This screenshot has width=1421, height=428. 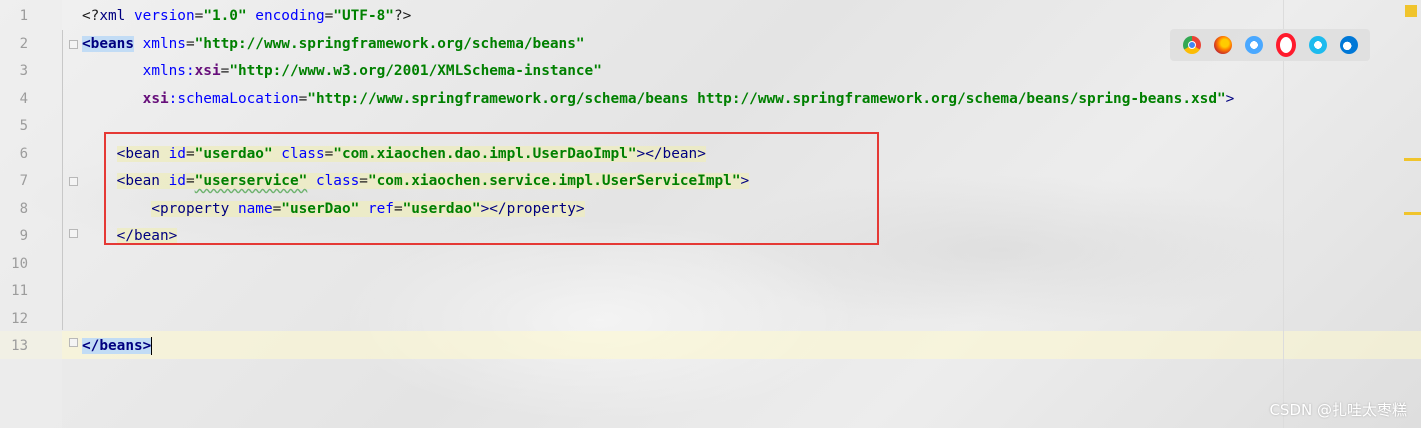 What do you see at coordinates (168, 71) in the screenshot?
I see `attr-name: xmlns:` at bounding box center [168, 71].